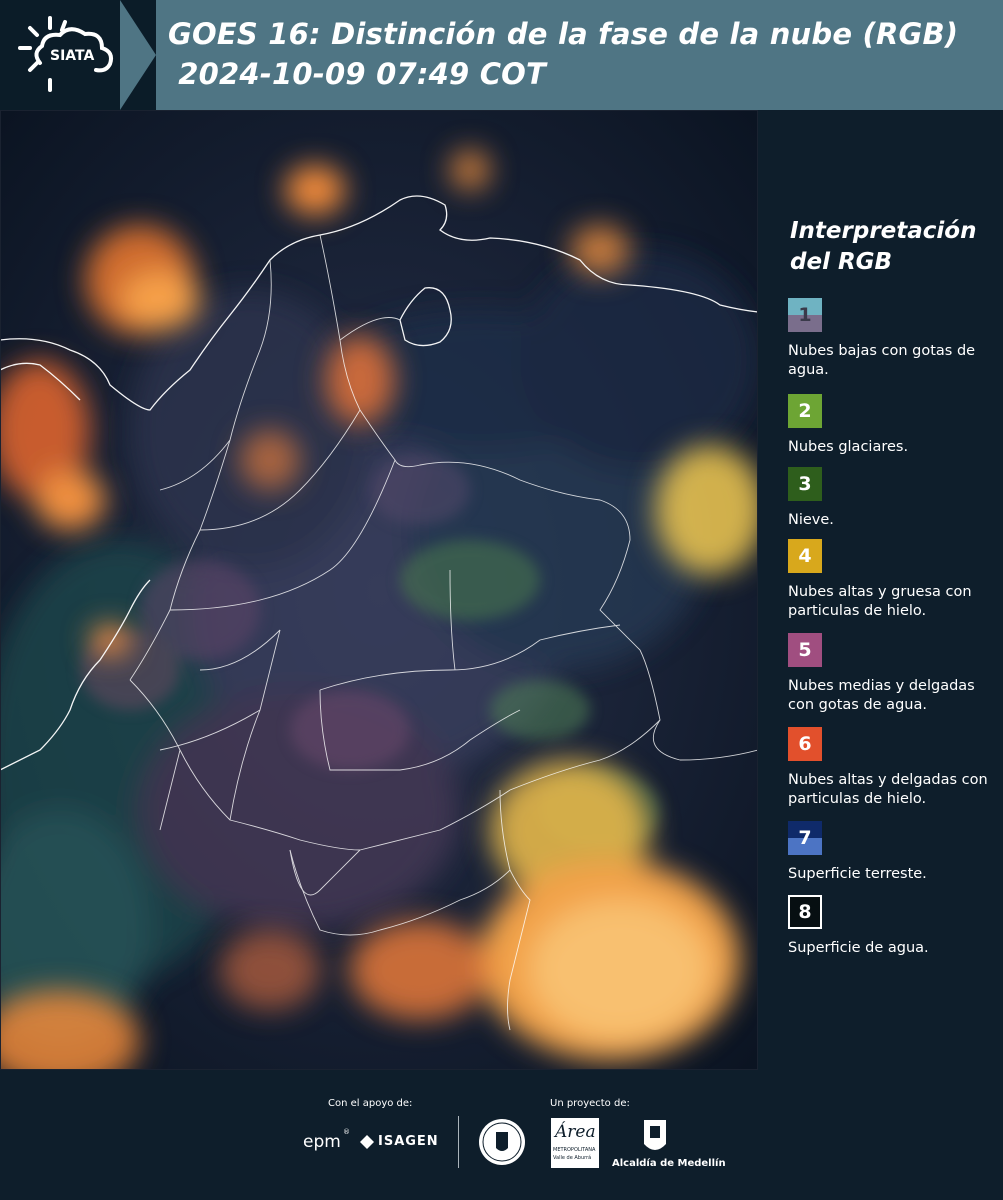  I want to click on legend-swatch-5: 5, so click(805, 650).